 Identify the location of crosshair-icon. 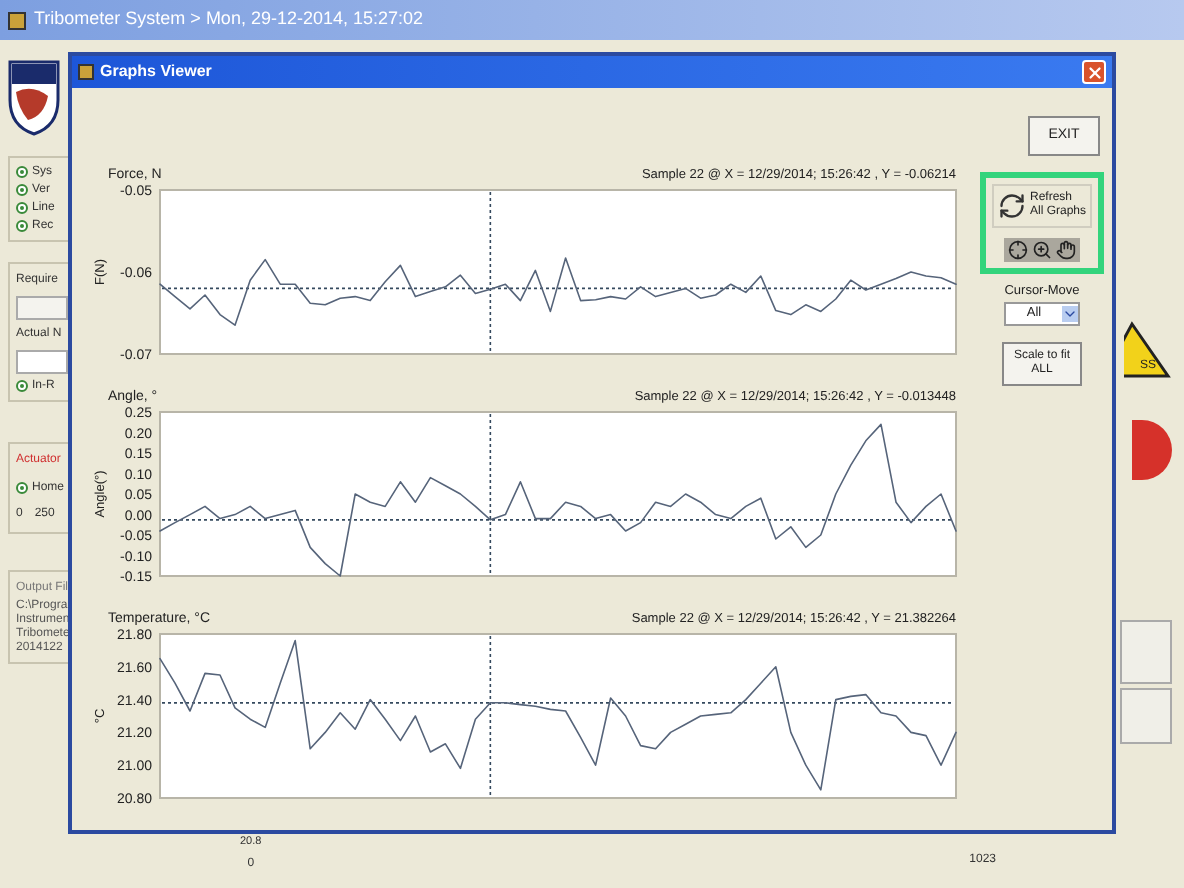
(1018, 250).